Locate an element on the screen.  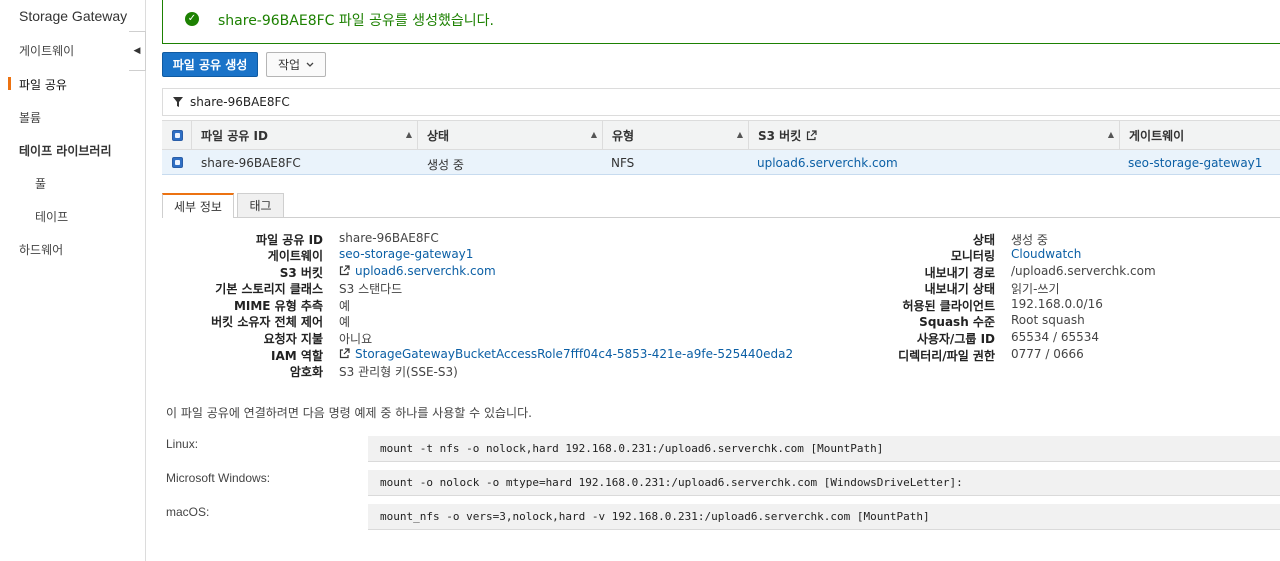
column-header-type-label: 유형 is located at coordinates (623, 135).